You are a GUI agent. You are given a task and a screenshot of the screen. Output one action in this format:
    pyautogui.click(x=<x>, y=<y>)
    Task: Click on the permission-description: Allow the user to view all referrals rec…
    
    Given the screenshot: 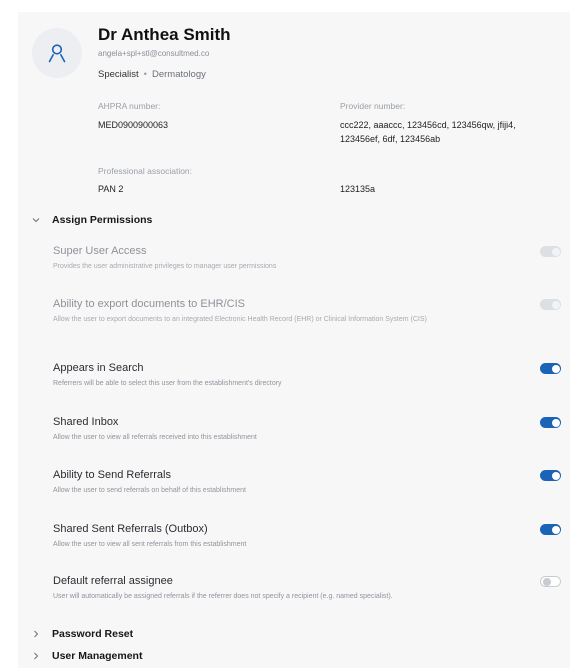 What is the action you would take?
    pyautogui.click(x=155, y=437)
    